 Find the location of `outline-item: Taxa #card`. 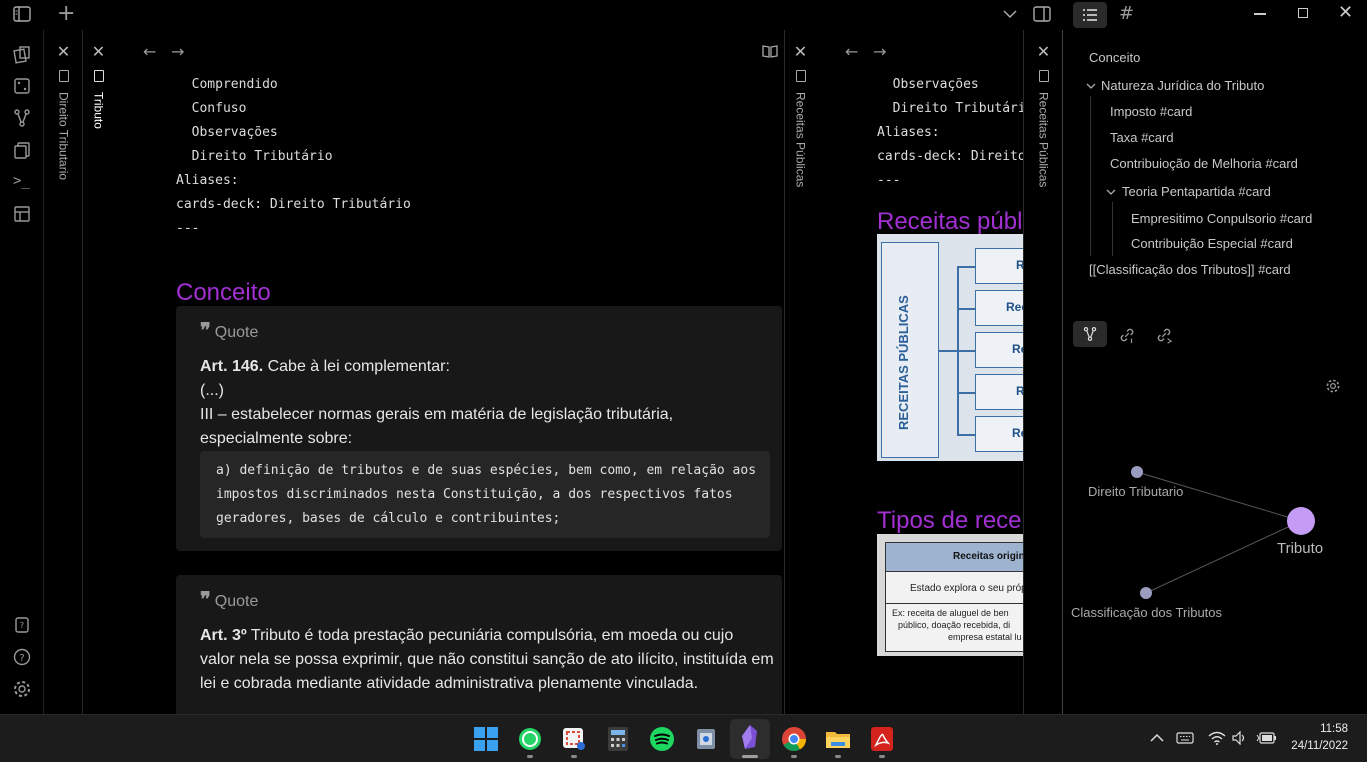

outline-item: Taxa #card is located at coordinates (1142, 137).